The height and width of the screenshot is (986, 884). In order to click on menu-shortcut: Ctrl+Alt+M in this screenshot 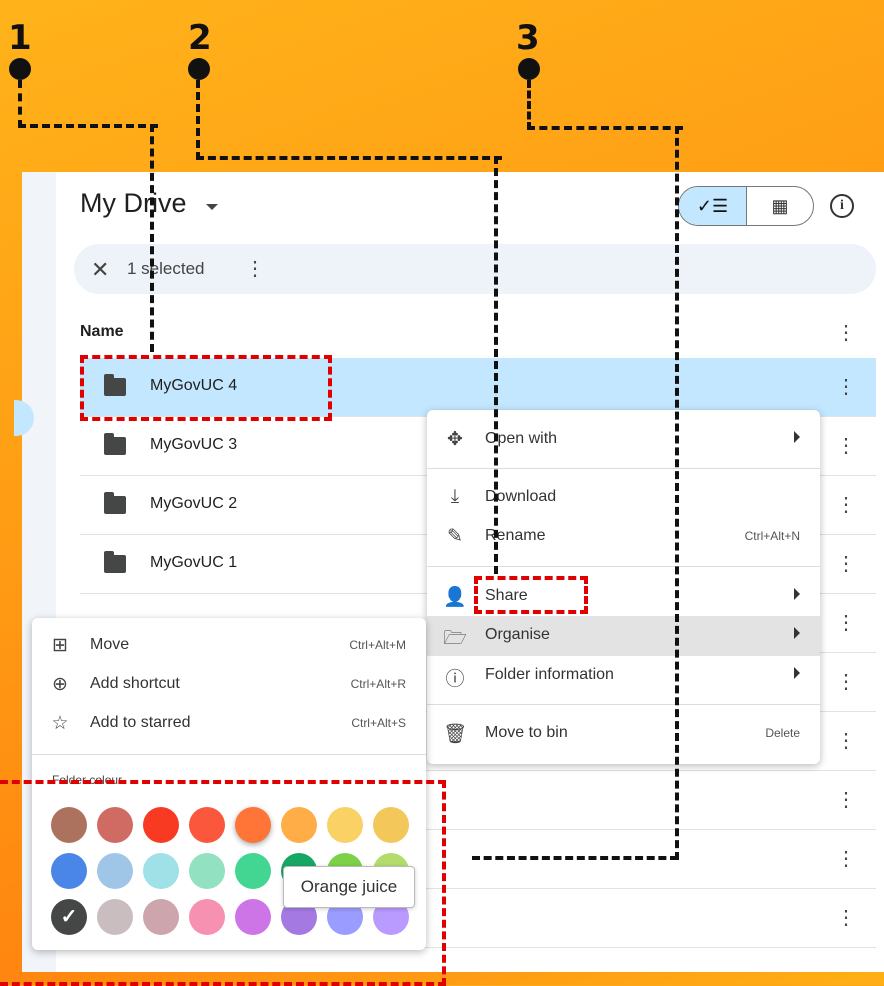, I will do `click(377, 645)`.